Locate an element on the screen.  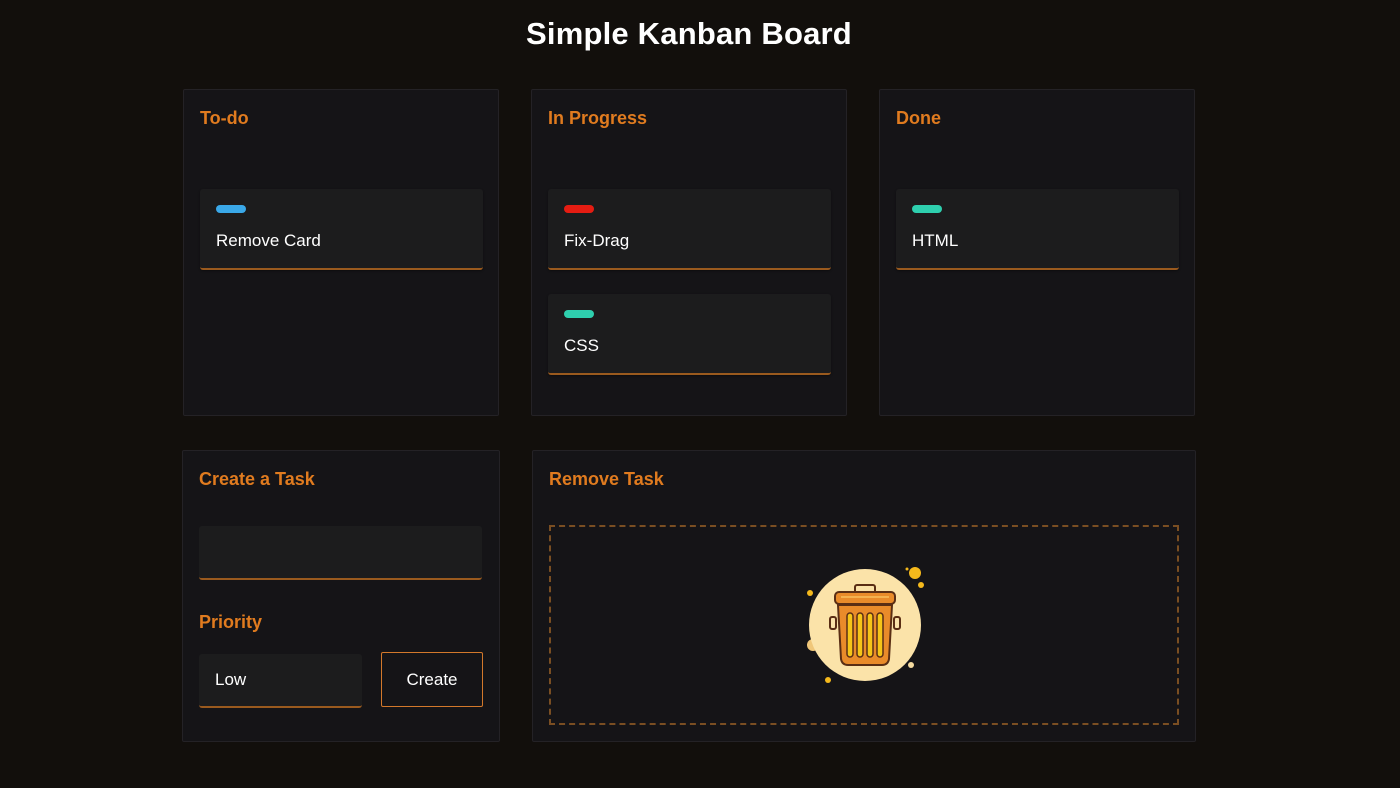
task-name-input is located at coordinates (340, 553).